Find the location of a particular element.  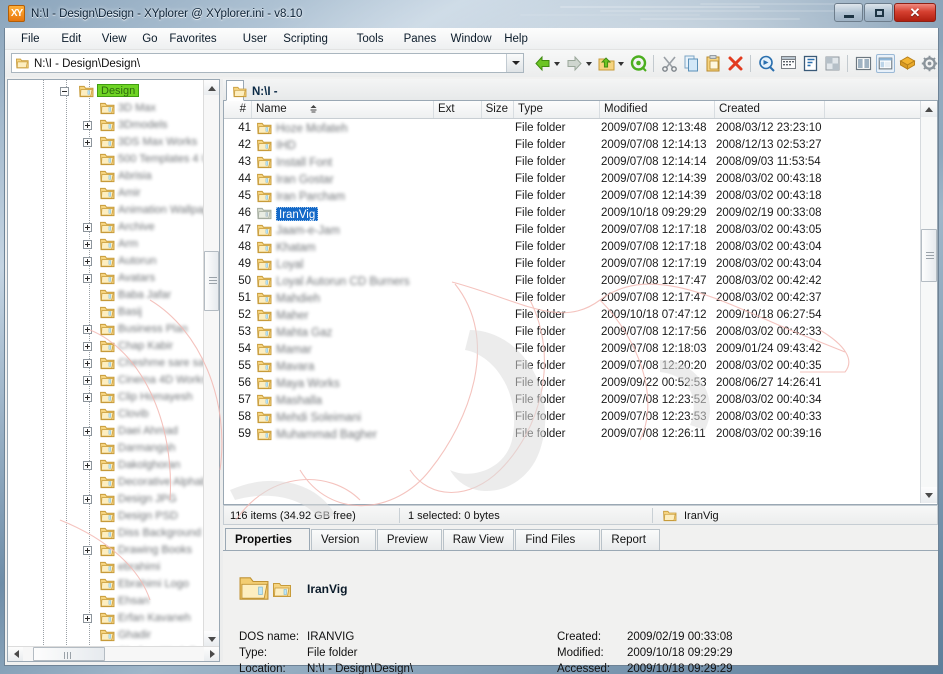

tree-item: ebrahimi is located at coordinates (139, 567).